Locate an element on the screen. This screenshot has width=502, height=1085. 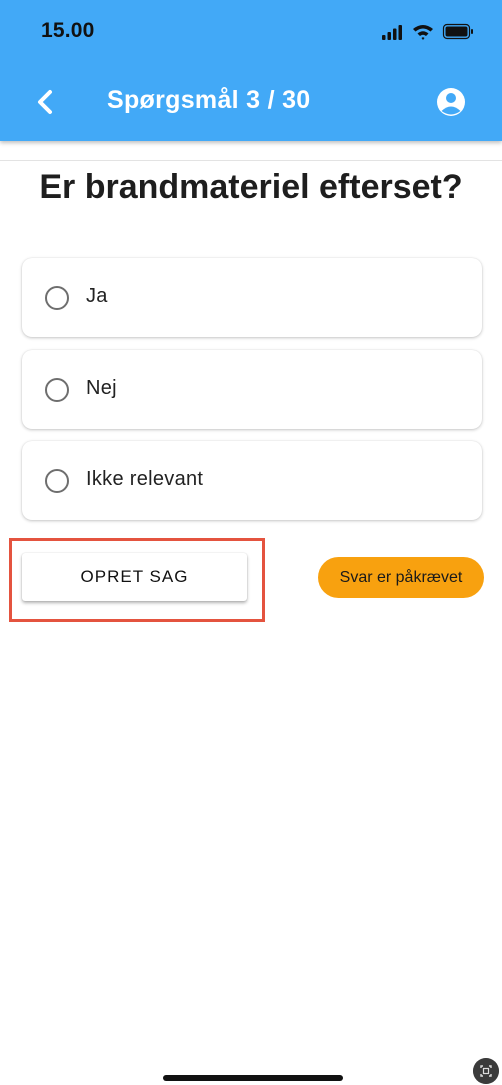
app-header: 15.00 Spørgsmål 3 / 30 is located at coordinates (251, 70).